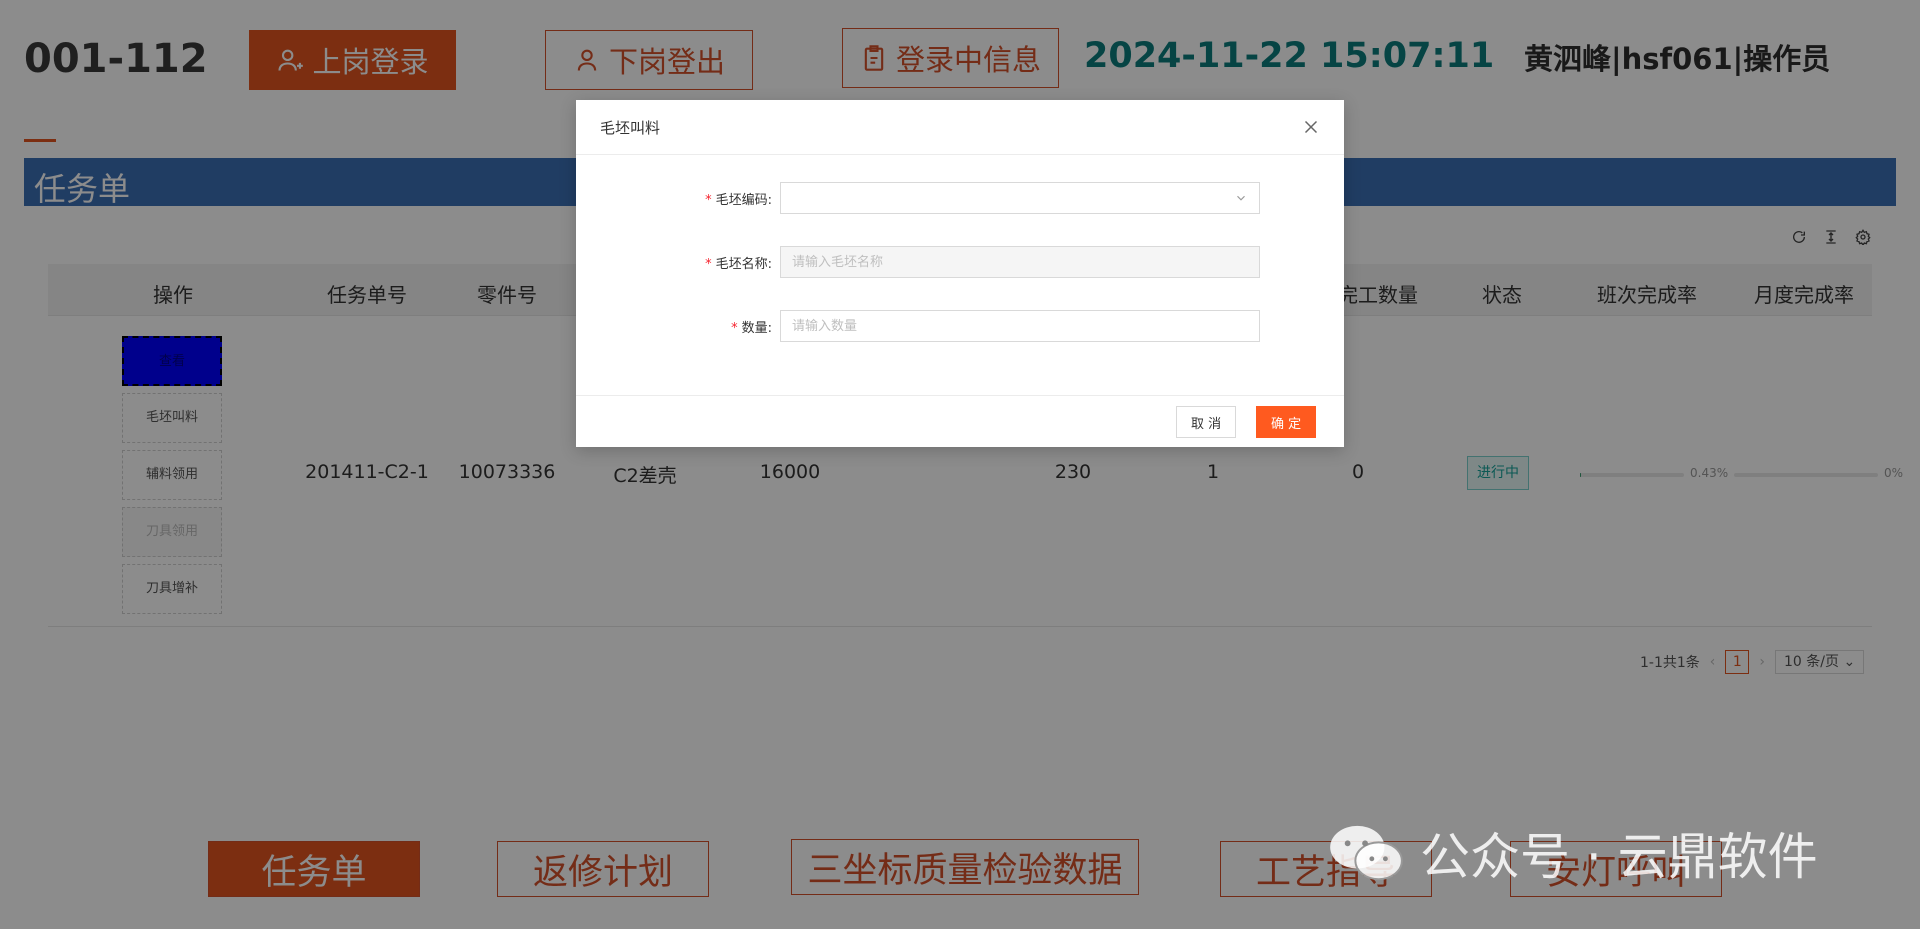 The width and height of the screenshot is (1920, 929). I want to click on dialog-footer: 取 消 确 定, so click(960, 421).